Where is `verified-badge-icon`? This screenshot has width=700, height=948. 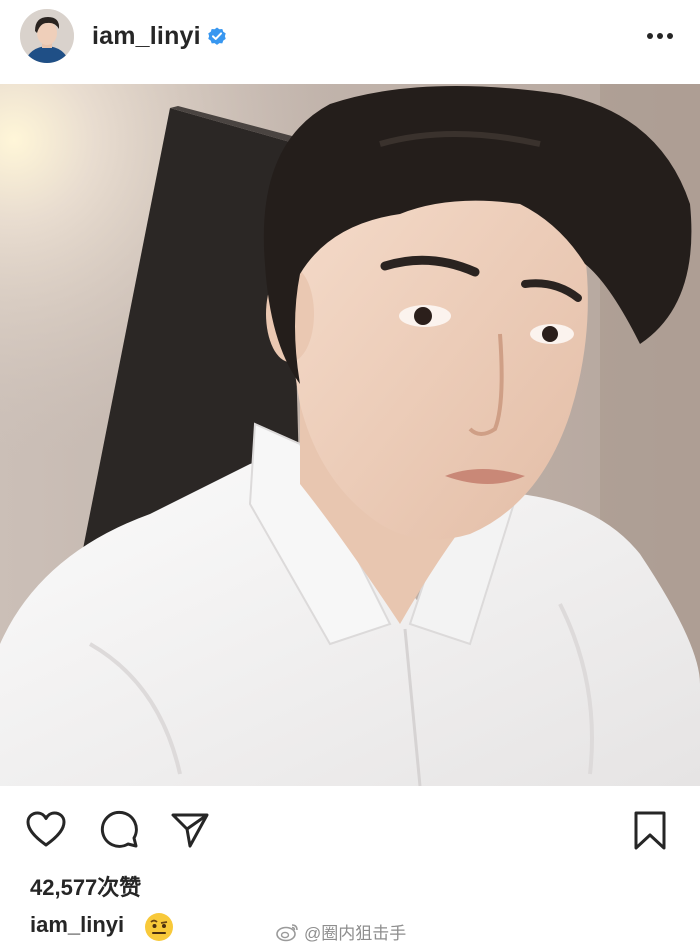 verified-badge-icon is located at coordinates (217, 36).